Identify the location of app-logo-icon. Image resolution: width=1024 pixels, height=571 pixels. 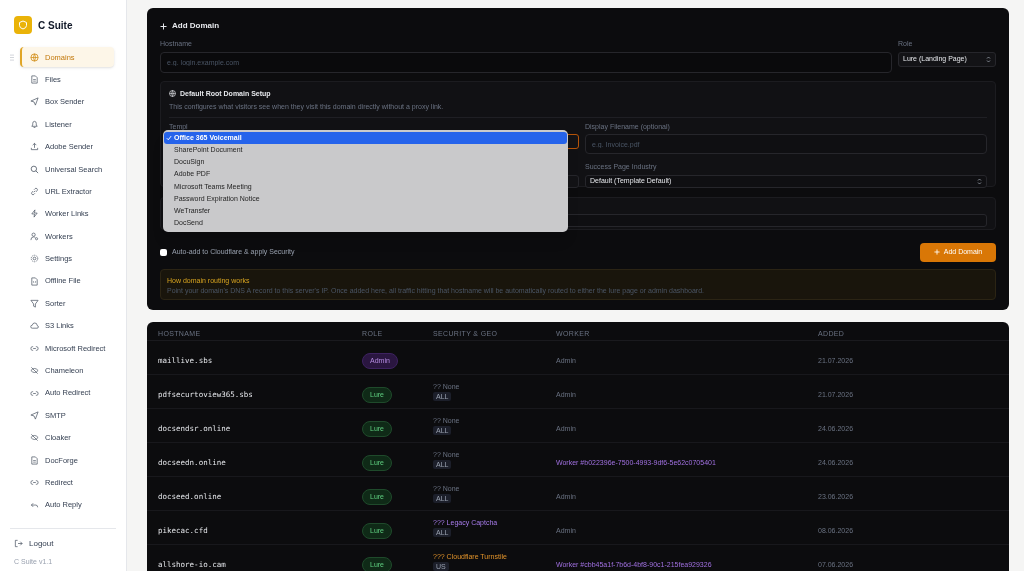
(23, 25).